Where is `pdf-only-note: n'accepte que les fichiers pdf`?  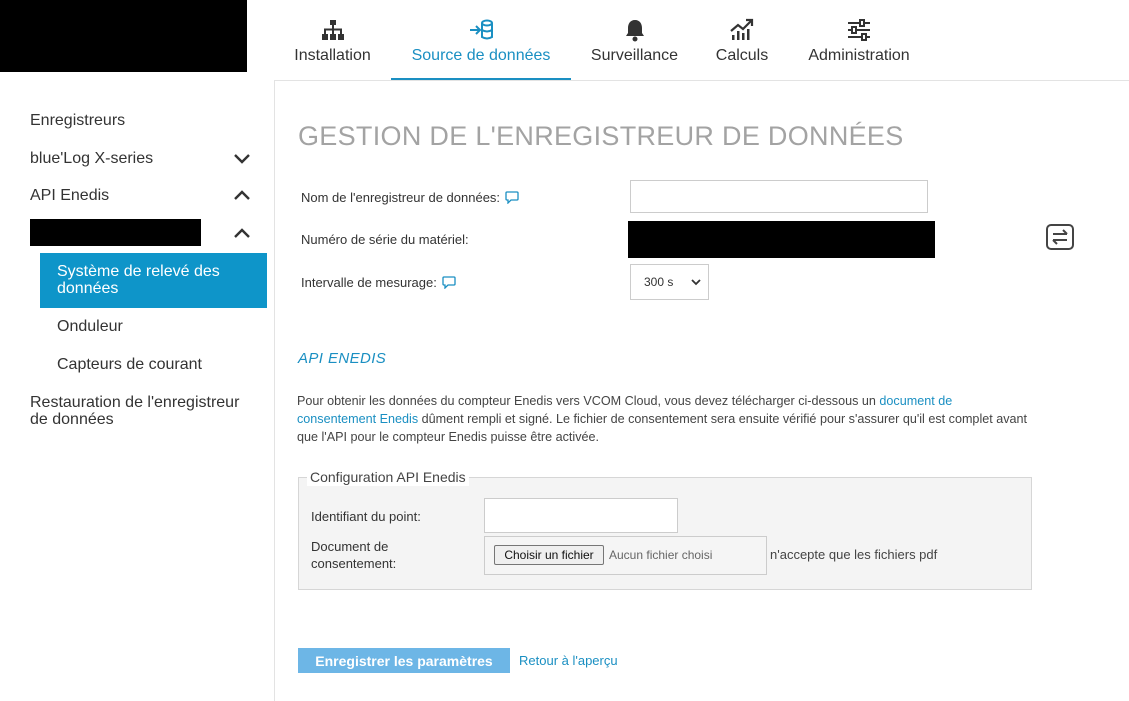
pdf-only-note: n'accepte que les fichiers pdf is located at coordinates (854, 554).